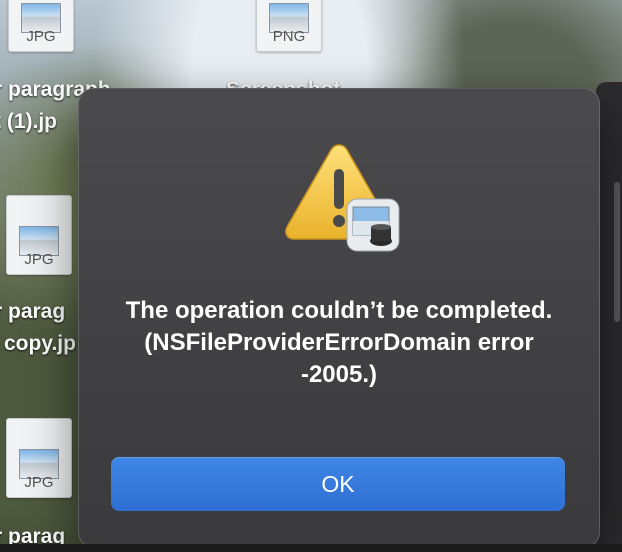  Describe the element at coordinates (28, 121) in the screenshot. I see `file-name-label: t (1).jp` at that location.